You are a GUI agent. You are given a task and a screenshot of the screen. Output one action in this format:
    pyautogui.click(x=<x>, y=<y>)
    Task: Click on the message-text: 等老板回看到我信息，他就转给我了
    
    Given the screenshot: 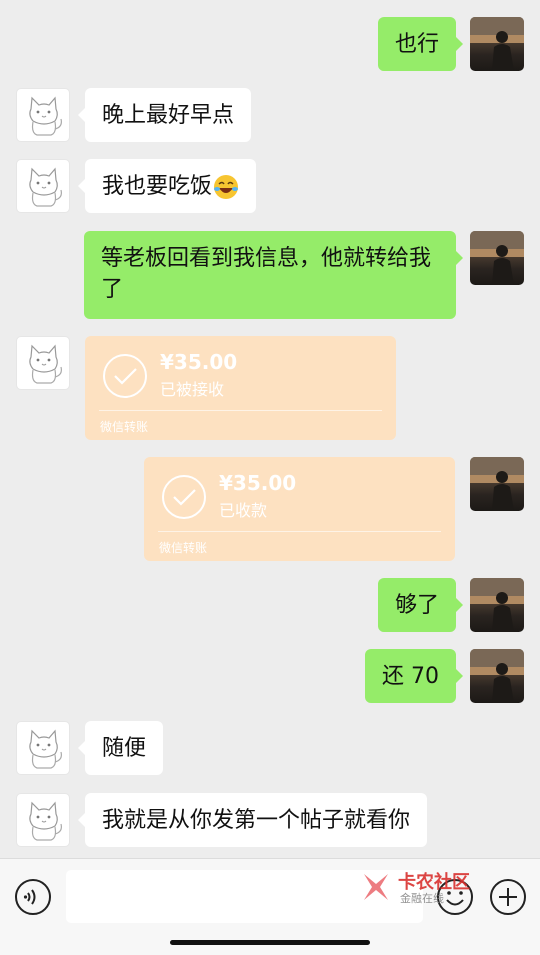 What is the action you would take?
    pyautogui.click(x=266, y=274)
    